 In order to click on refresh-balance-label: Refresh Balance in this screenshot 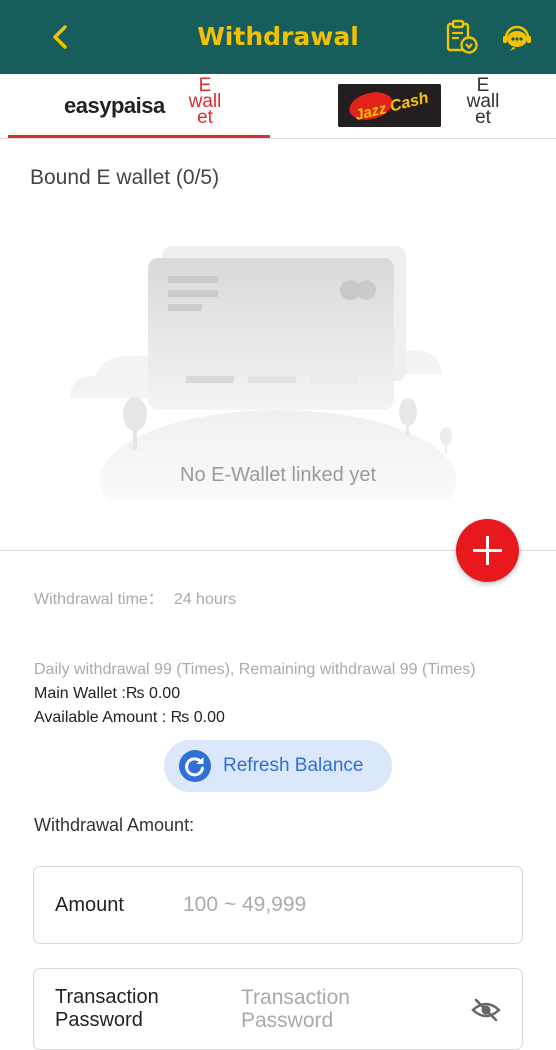, I will do `click(293, 765)`.